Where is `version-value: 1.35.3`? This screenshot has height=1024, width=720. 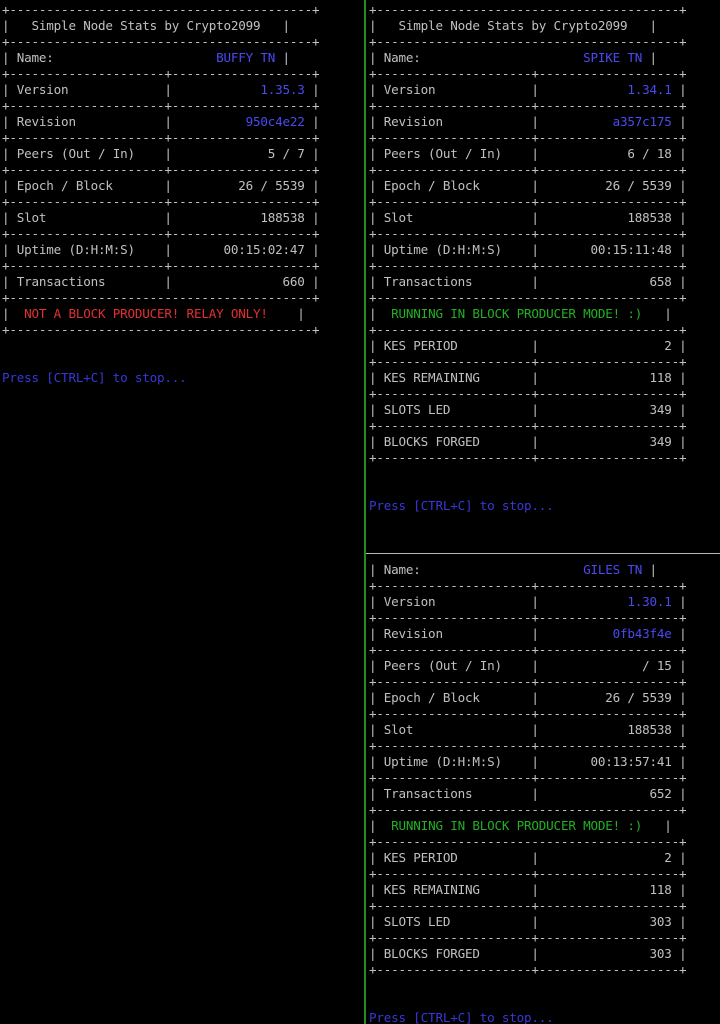
version-value: 1.35.3 is located at coordinates (282, 89).